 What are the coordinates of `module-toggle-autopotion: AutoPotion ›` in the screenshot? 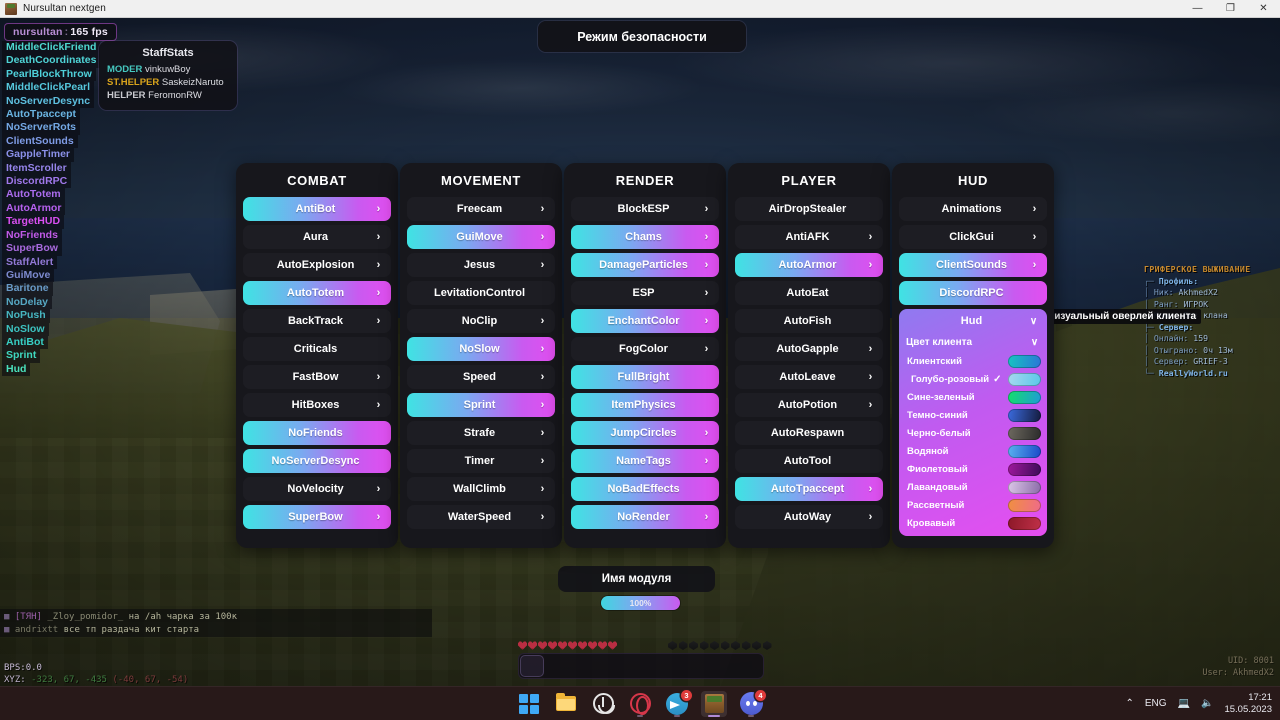 It's located at (809, 405).